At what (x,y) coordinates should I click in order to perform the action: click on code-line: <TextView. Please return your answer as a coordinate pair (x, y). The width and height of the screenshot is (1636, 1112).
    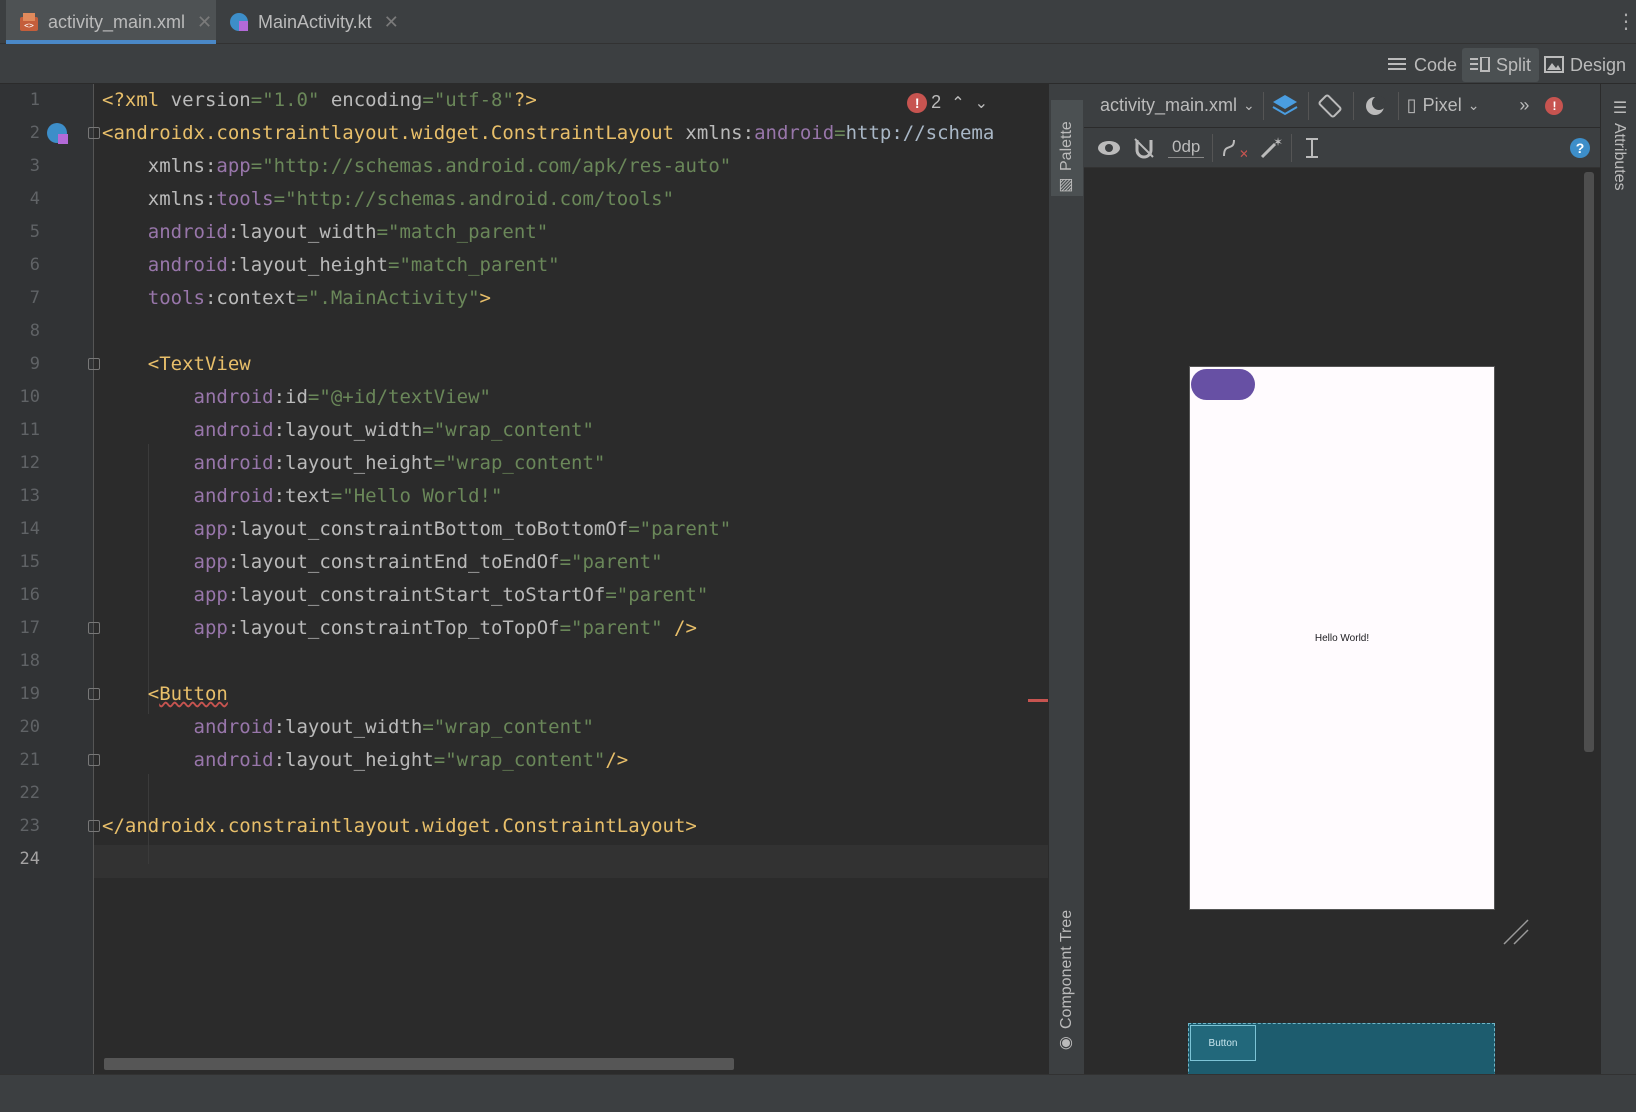
    Looking at the image, I should click on (176, 364).